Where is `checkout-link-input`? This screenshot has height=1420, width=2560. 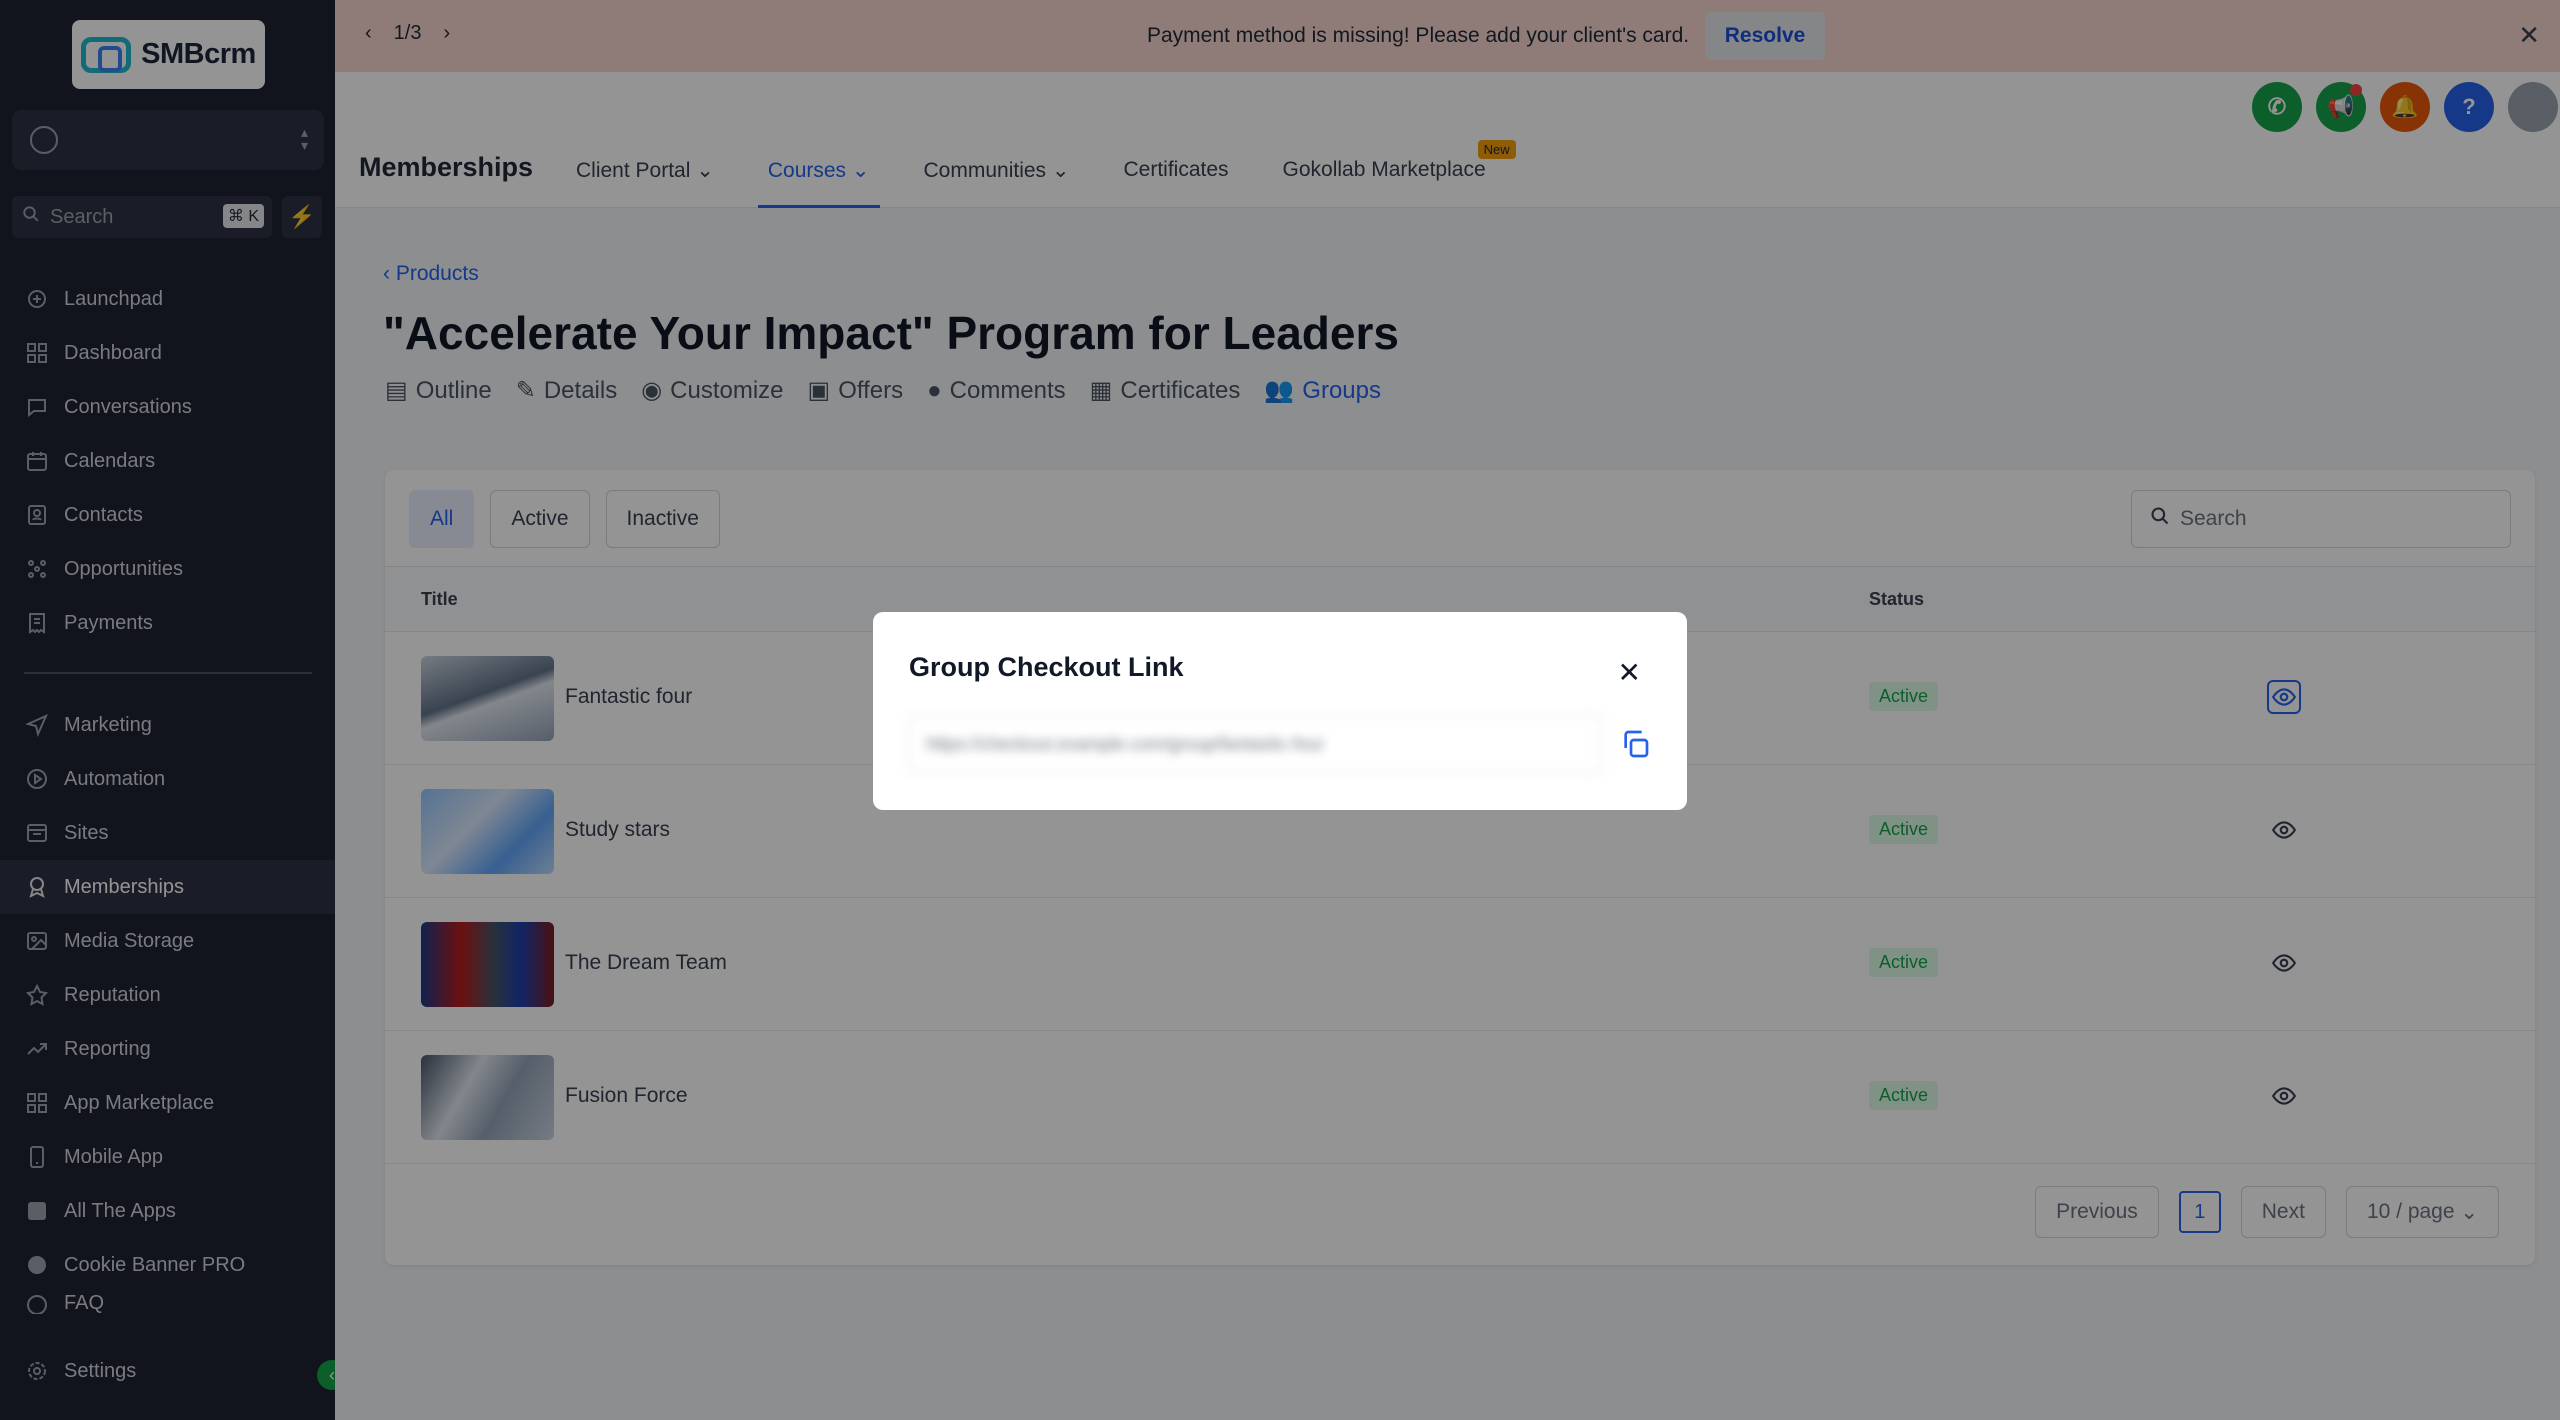 checkout-link-input is located at coordinates (1255, 744).